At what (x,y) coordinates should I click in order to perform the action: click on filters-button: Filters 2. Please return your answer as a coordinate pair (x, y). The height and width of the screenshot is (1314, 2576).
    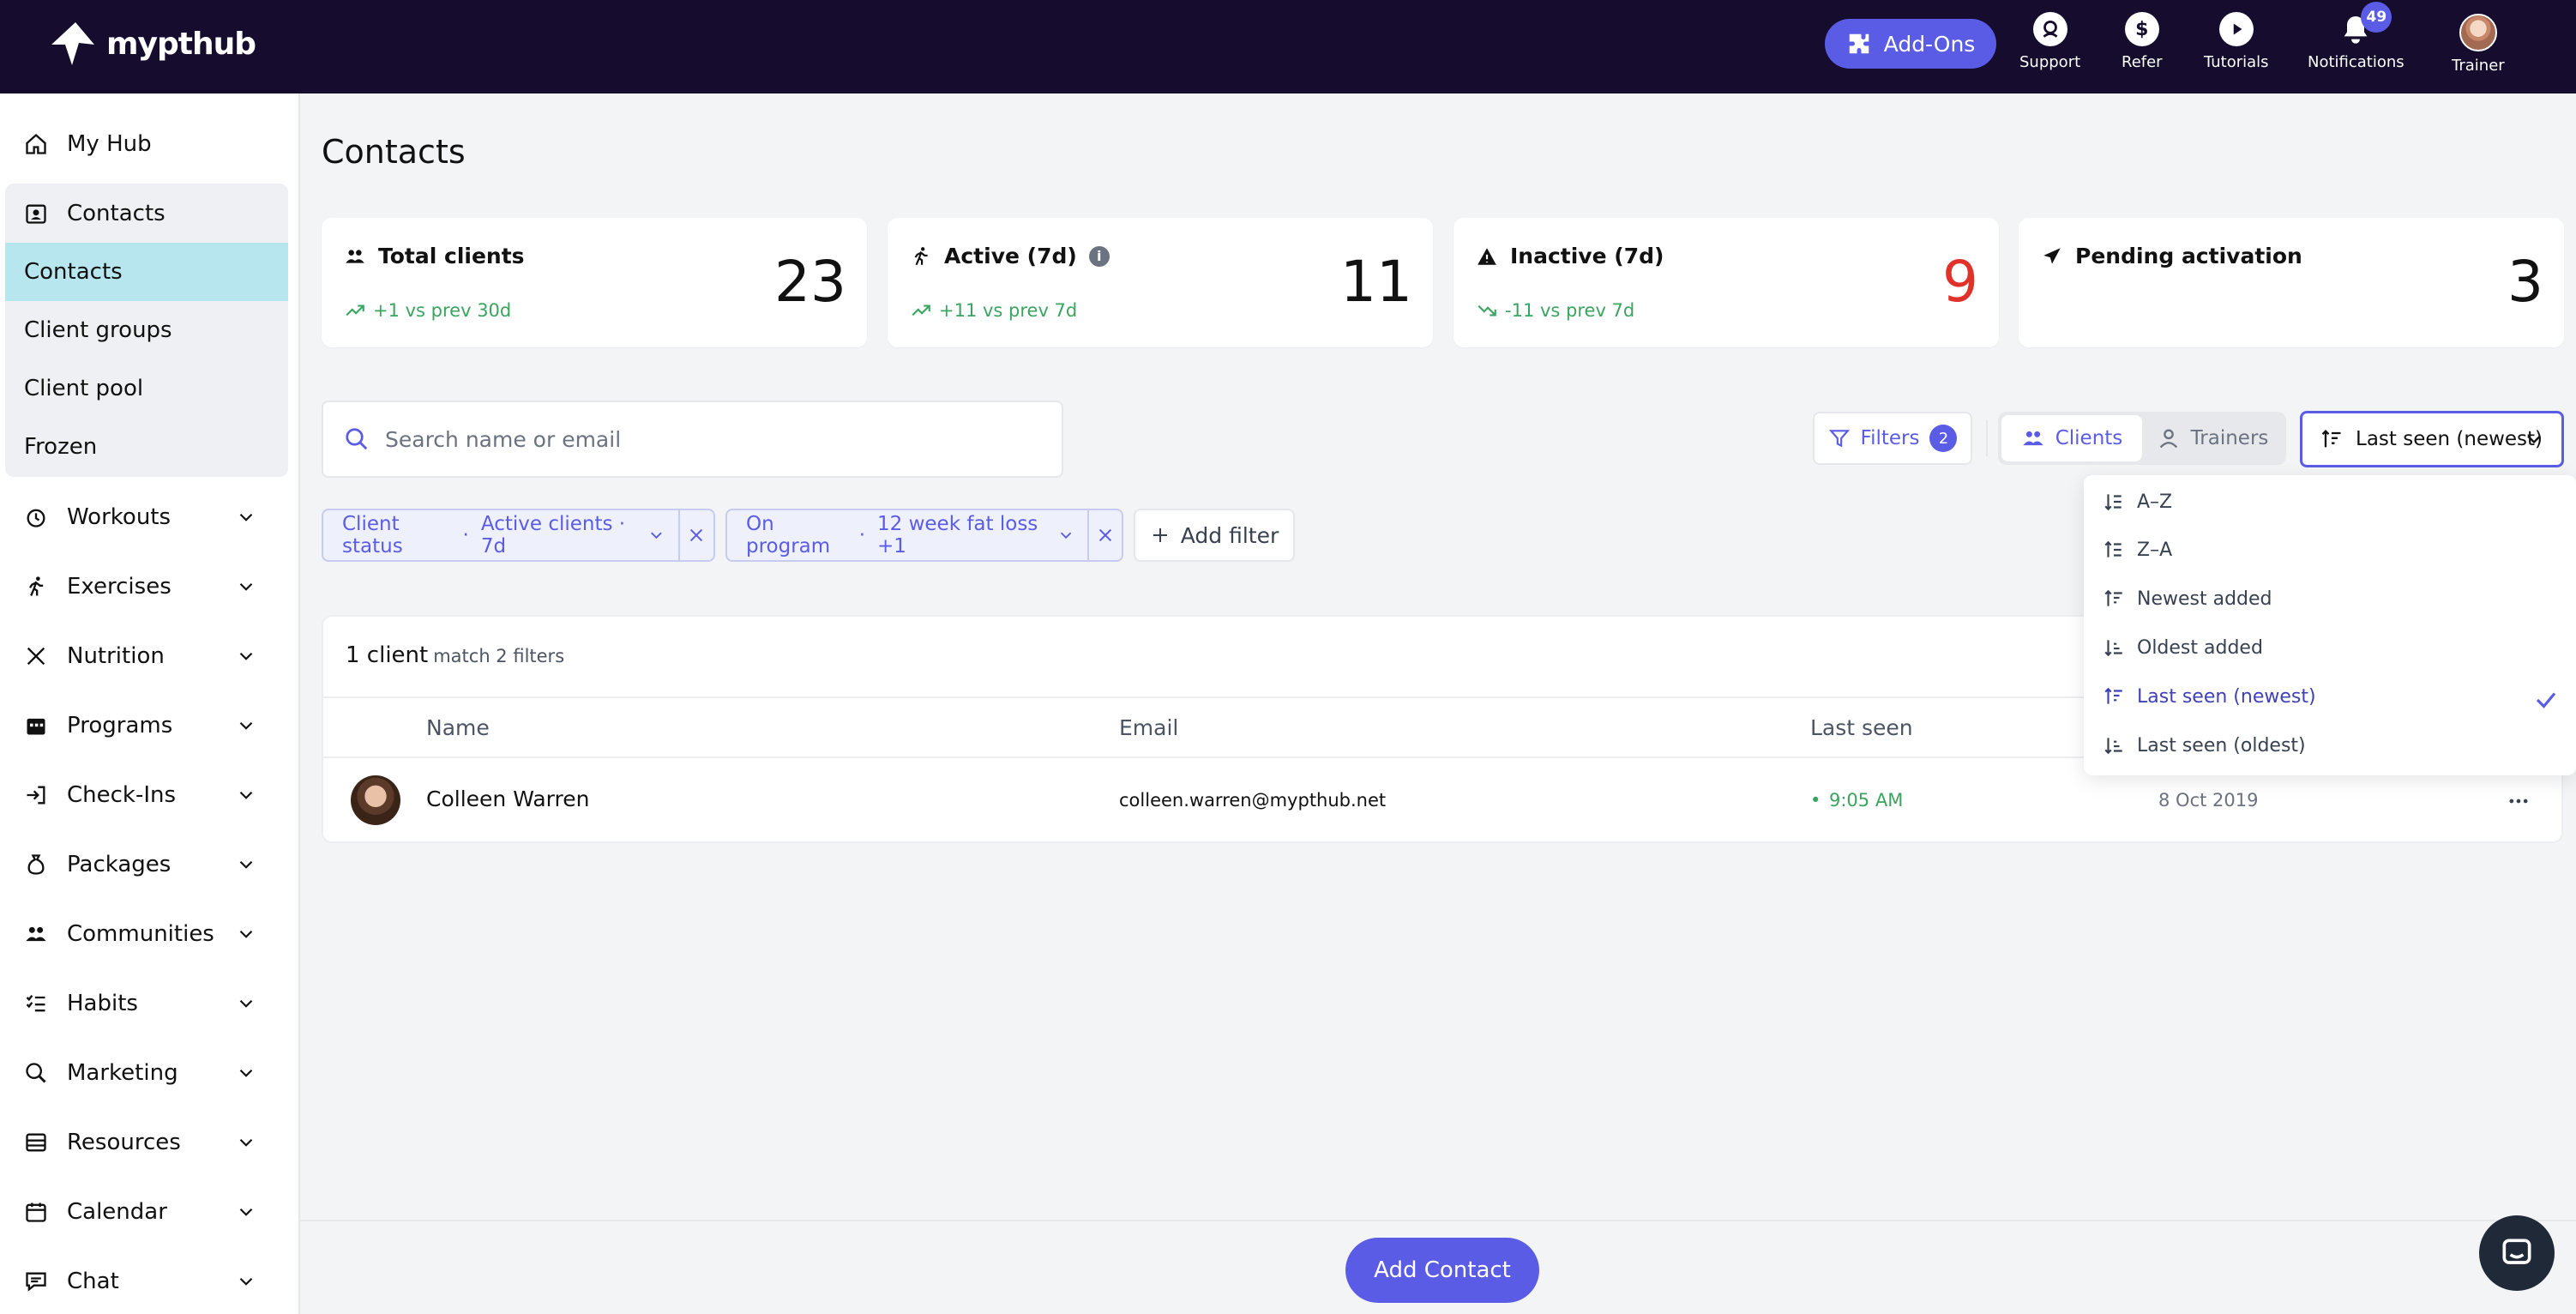
    Looking at the image, I should click on (1892, 438).